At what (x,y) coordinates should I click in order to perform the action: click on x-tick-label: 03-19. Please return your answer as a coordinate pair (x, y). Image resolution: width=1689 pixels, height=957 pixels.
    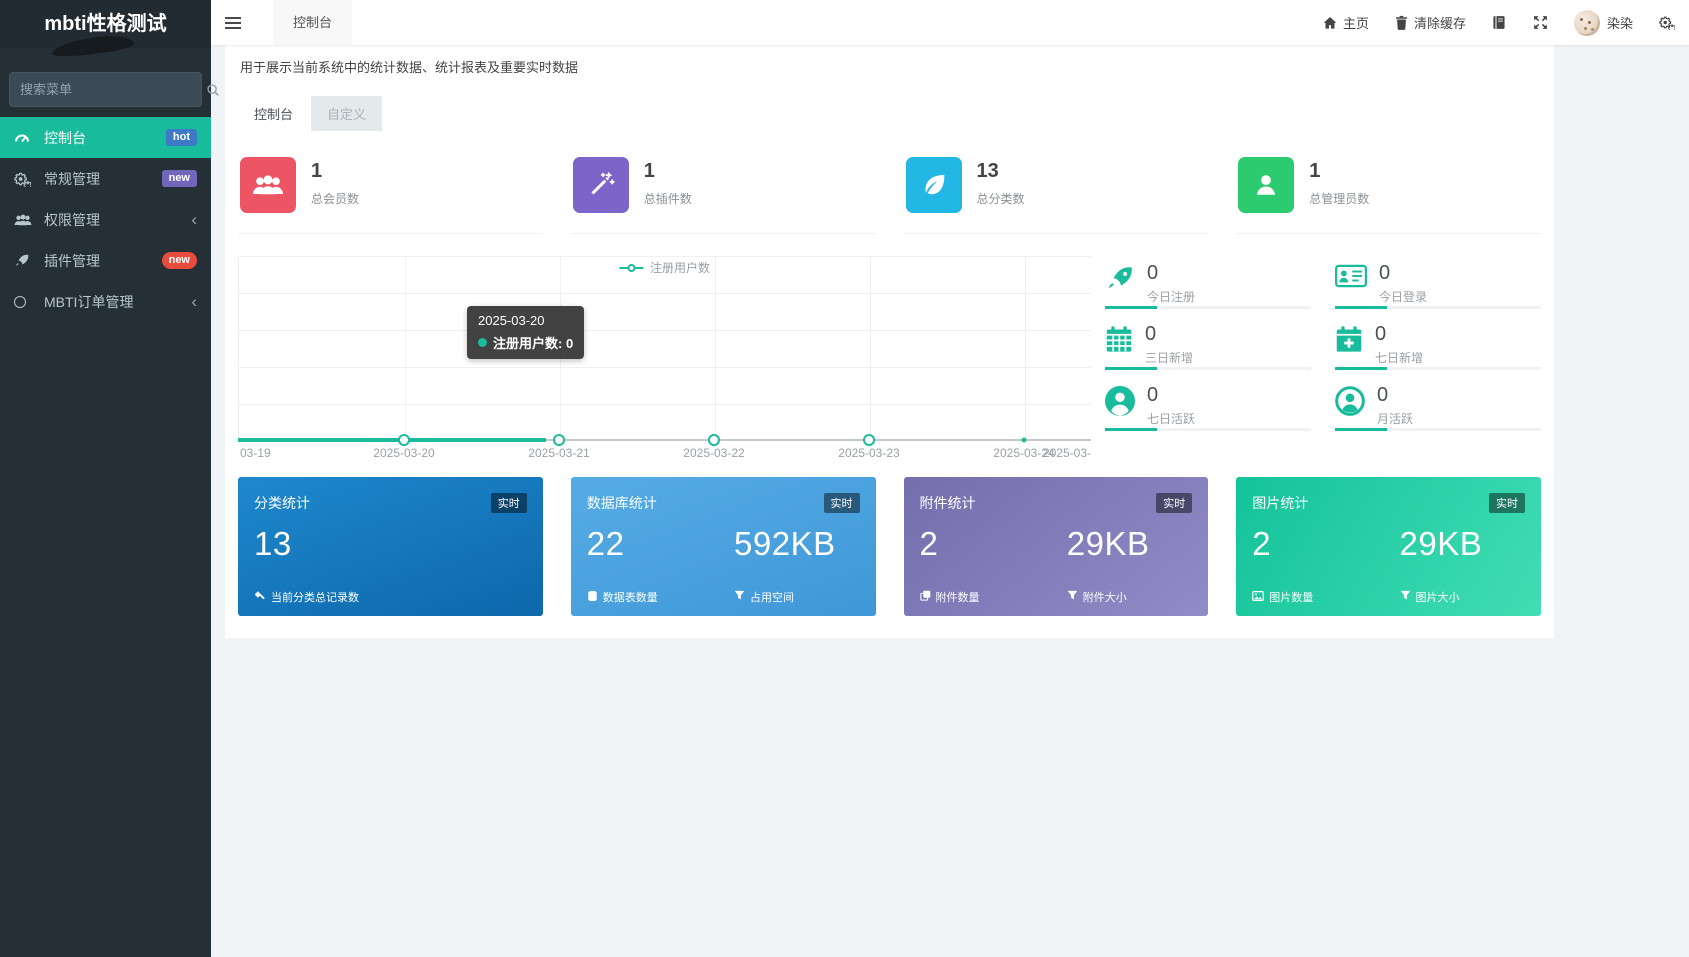
    Looking at the image, I should click on (255, 453).